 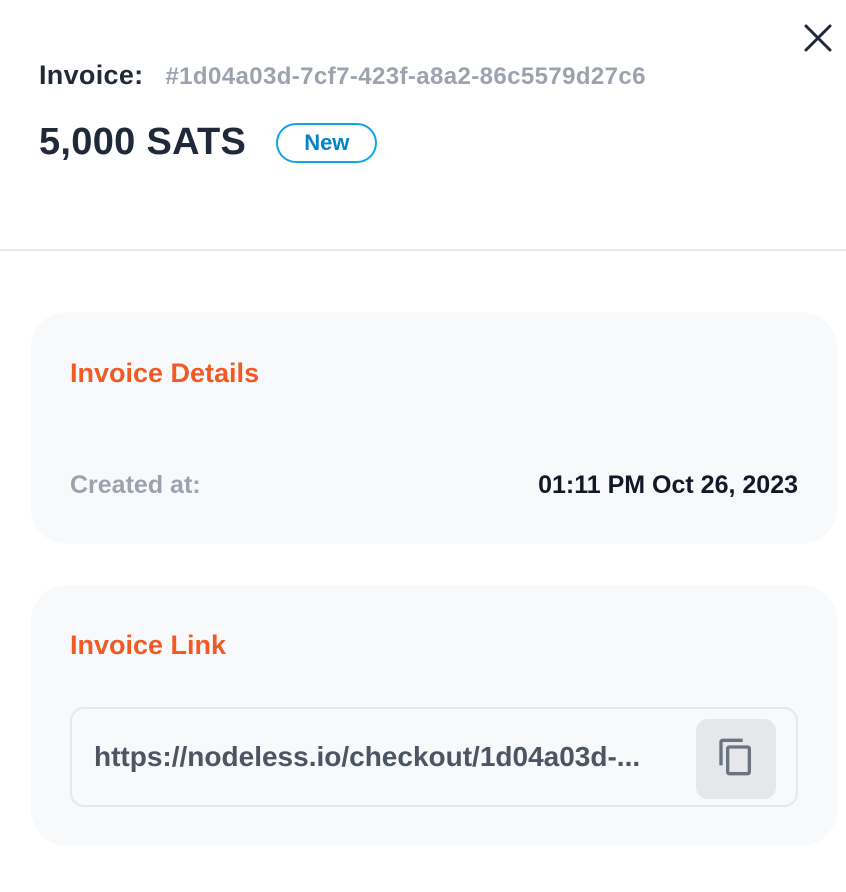 What do you see at coordinates (434, 485) in the screenshot?
I see `created-at-row: Created at: 01:11 PM Oct 26, 2023` at bounding box center [434, 485].